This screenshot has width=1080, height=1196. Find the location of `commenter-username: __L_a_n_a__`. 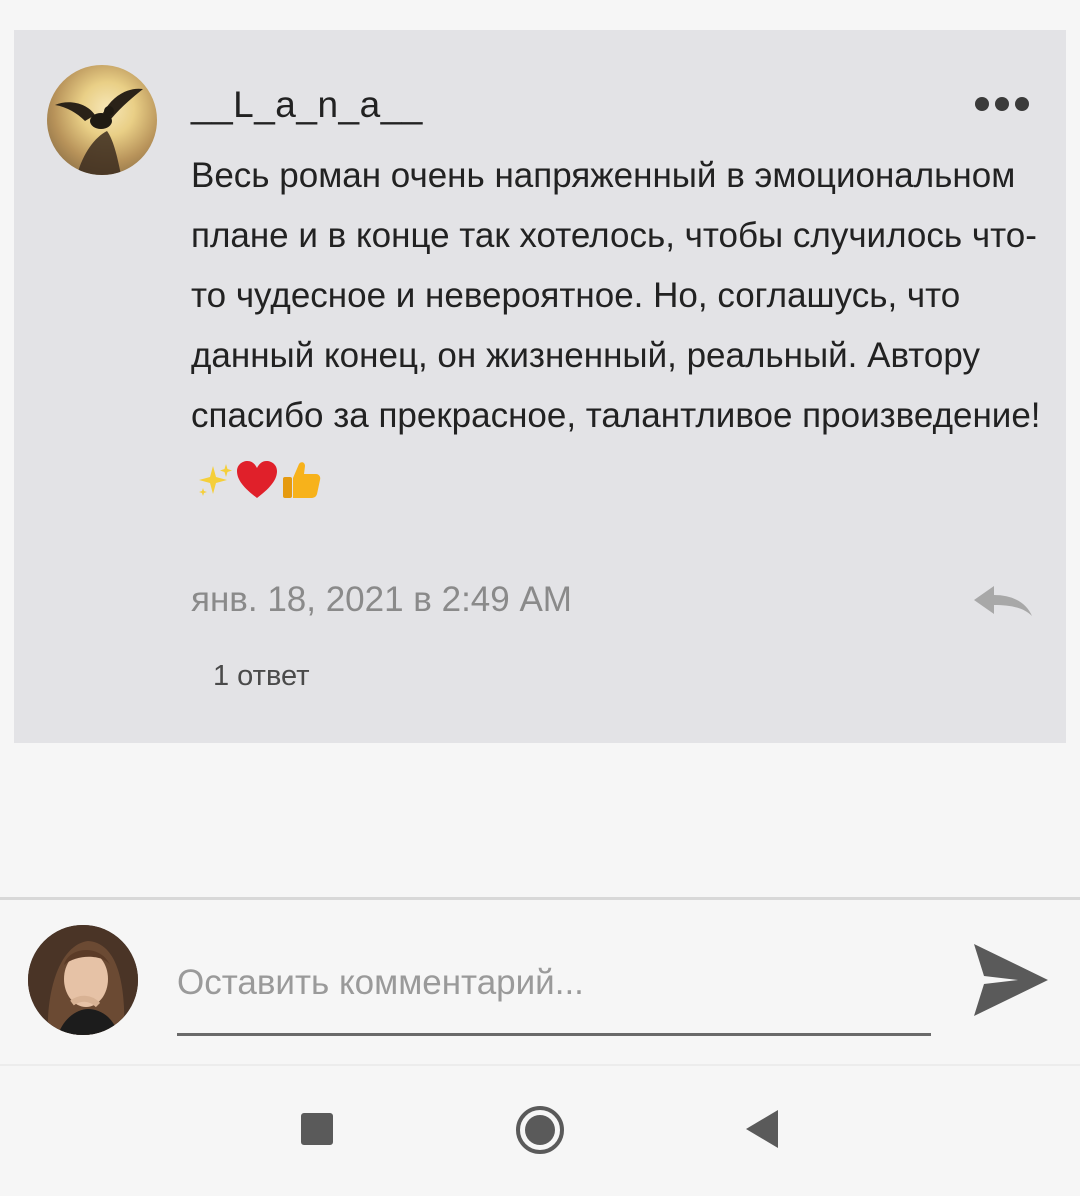

commenter-username: __L_a_n_a__ is located at coordinates (307, 105).